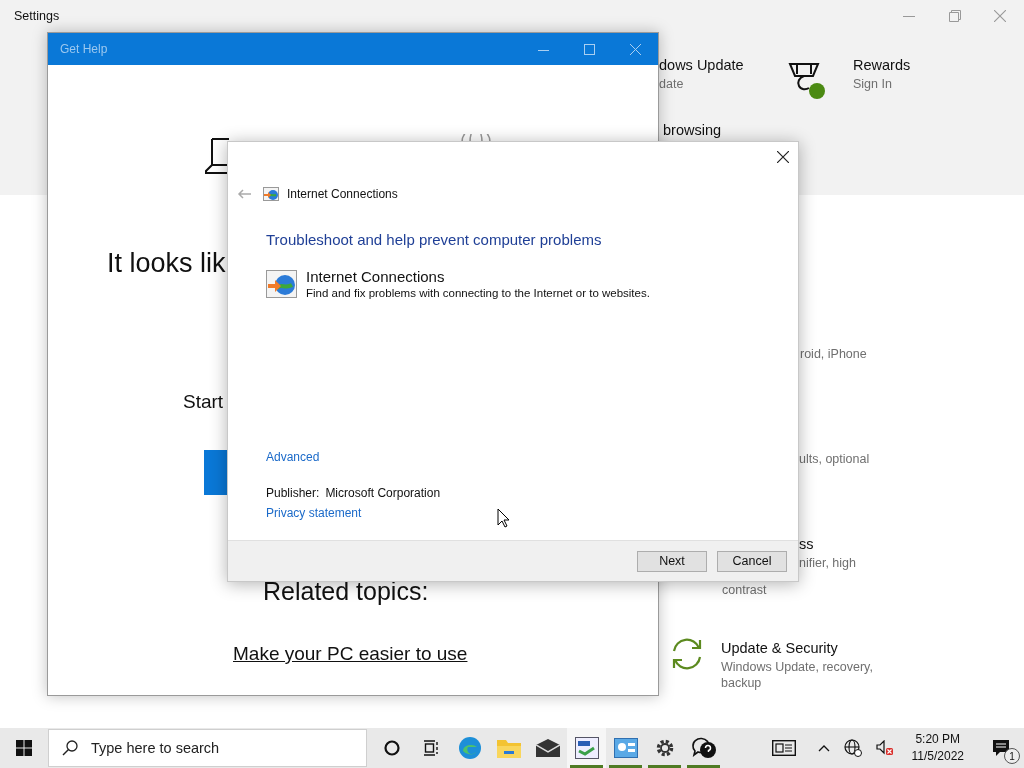 The width and height of the screenshot is (1024, 768). What do you see at coordinates (203, 402) in the screenshot?
I see `prompt-text: Start` at bounding box center [203, 402].